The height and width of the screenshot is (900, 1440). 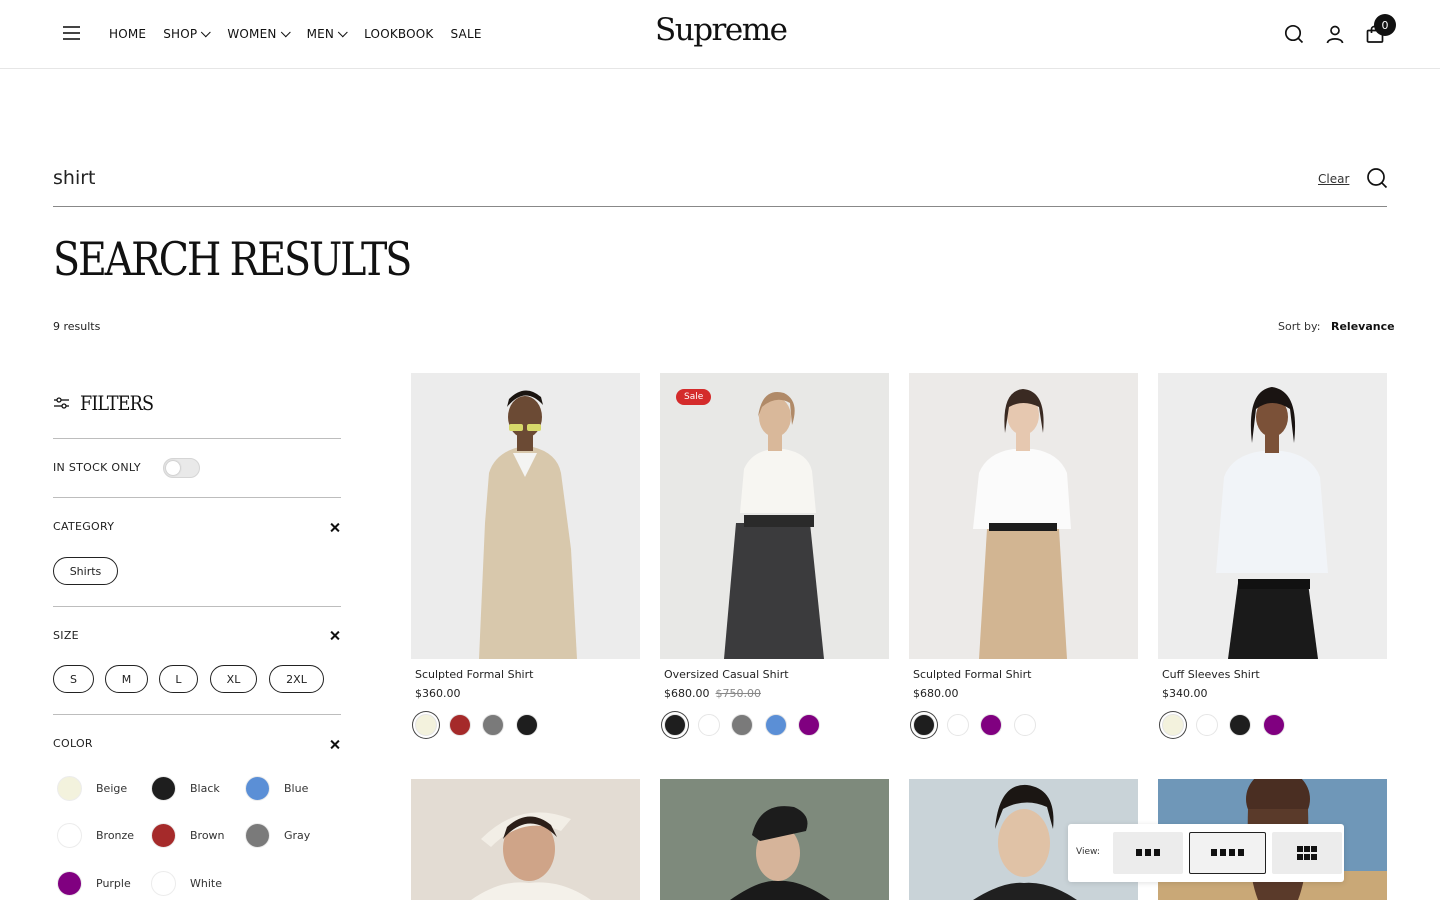 I want to click on color-name: Black, so click(x=205, y=788).